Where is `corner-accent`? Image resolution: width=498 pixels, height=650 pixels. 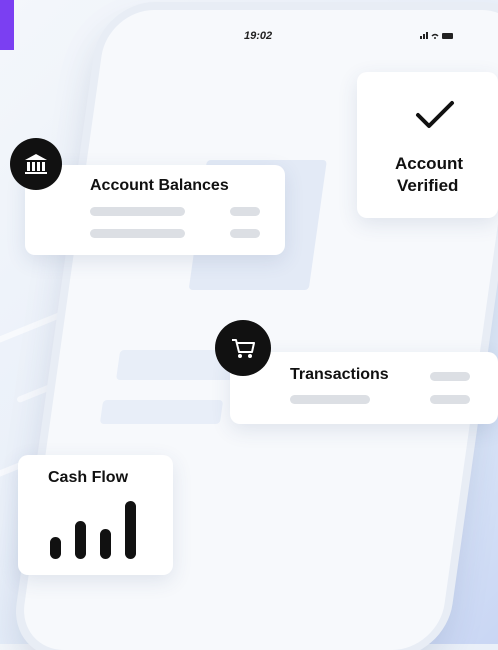
corner-accent is located at coordinates (7, 25).